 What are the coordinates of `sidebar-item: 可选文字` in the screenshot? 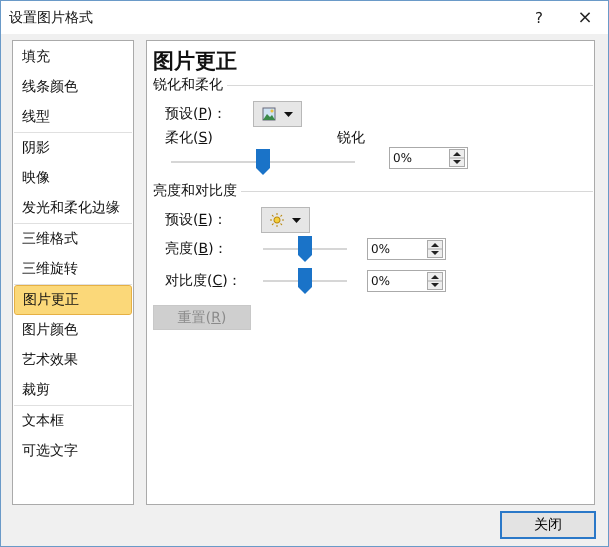 It's located at (73, 451).